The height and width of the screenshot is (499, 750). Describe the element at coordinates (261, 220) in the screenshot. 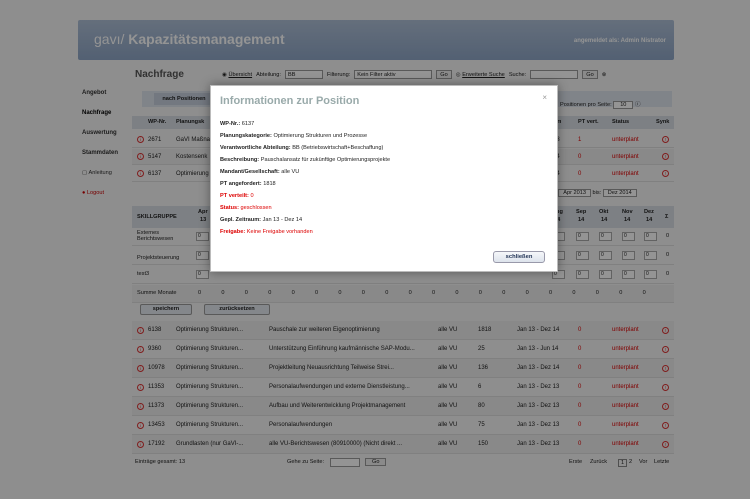

I see `modal-zeitraum: Gepl. Zeitraum: Jan 13 - Dez 14` at that location.